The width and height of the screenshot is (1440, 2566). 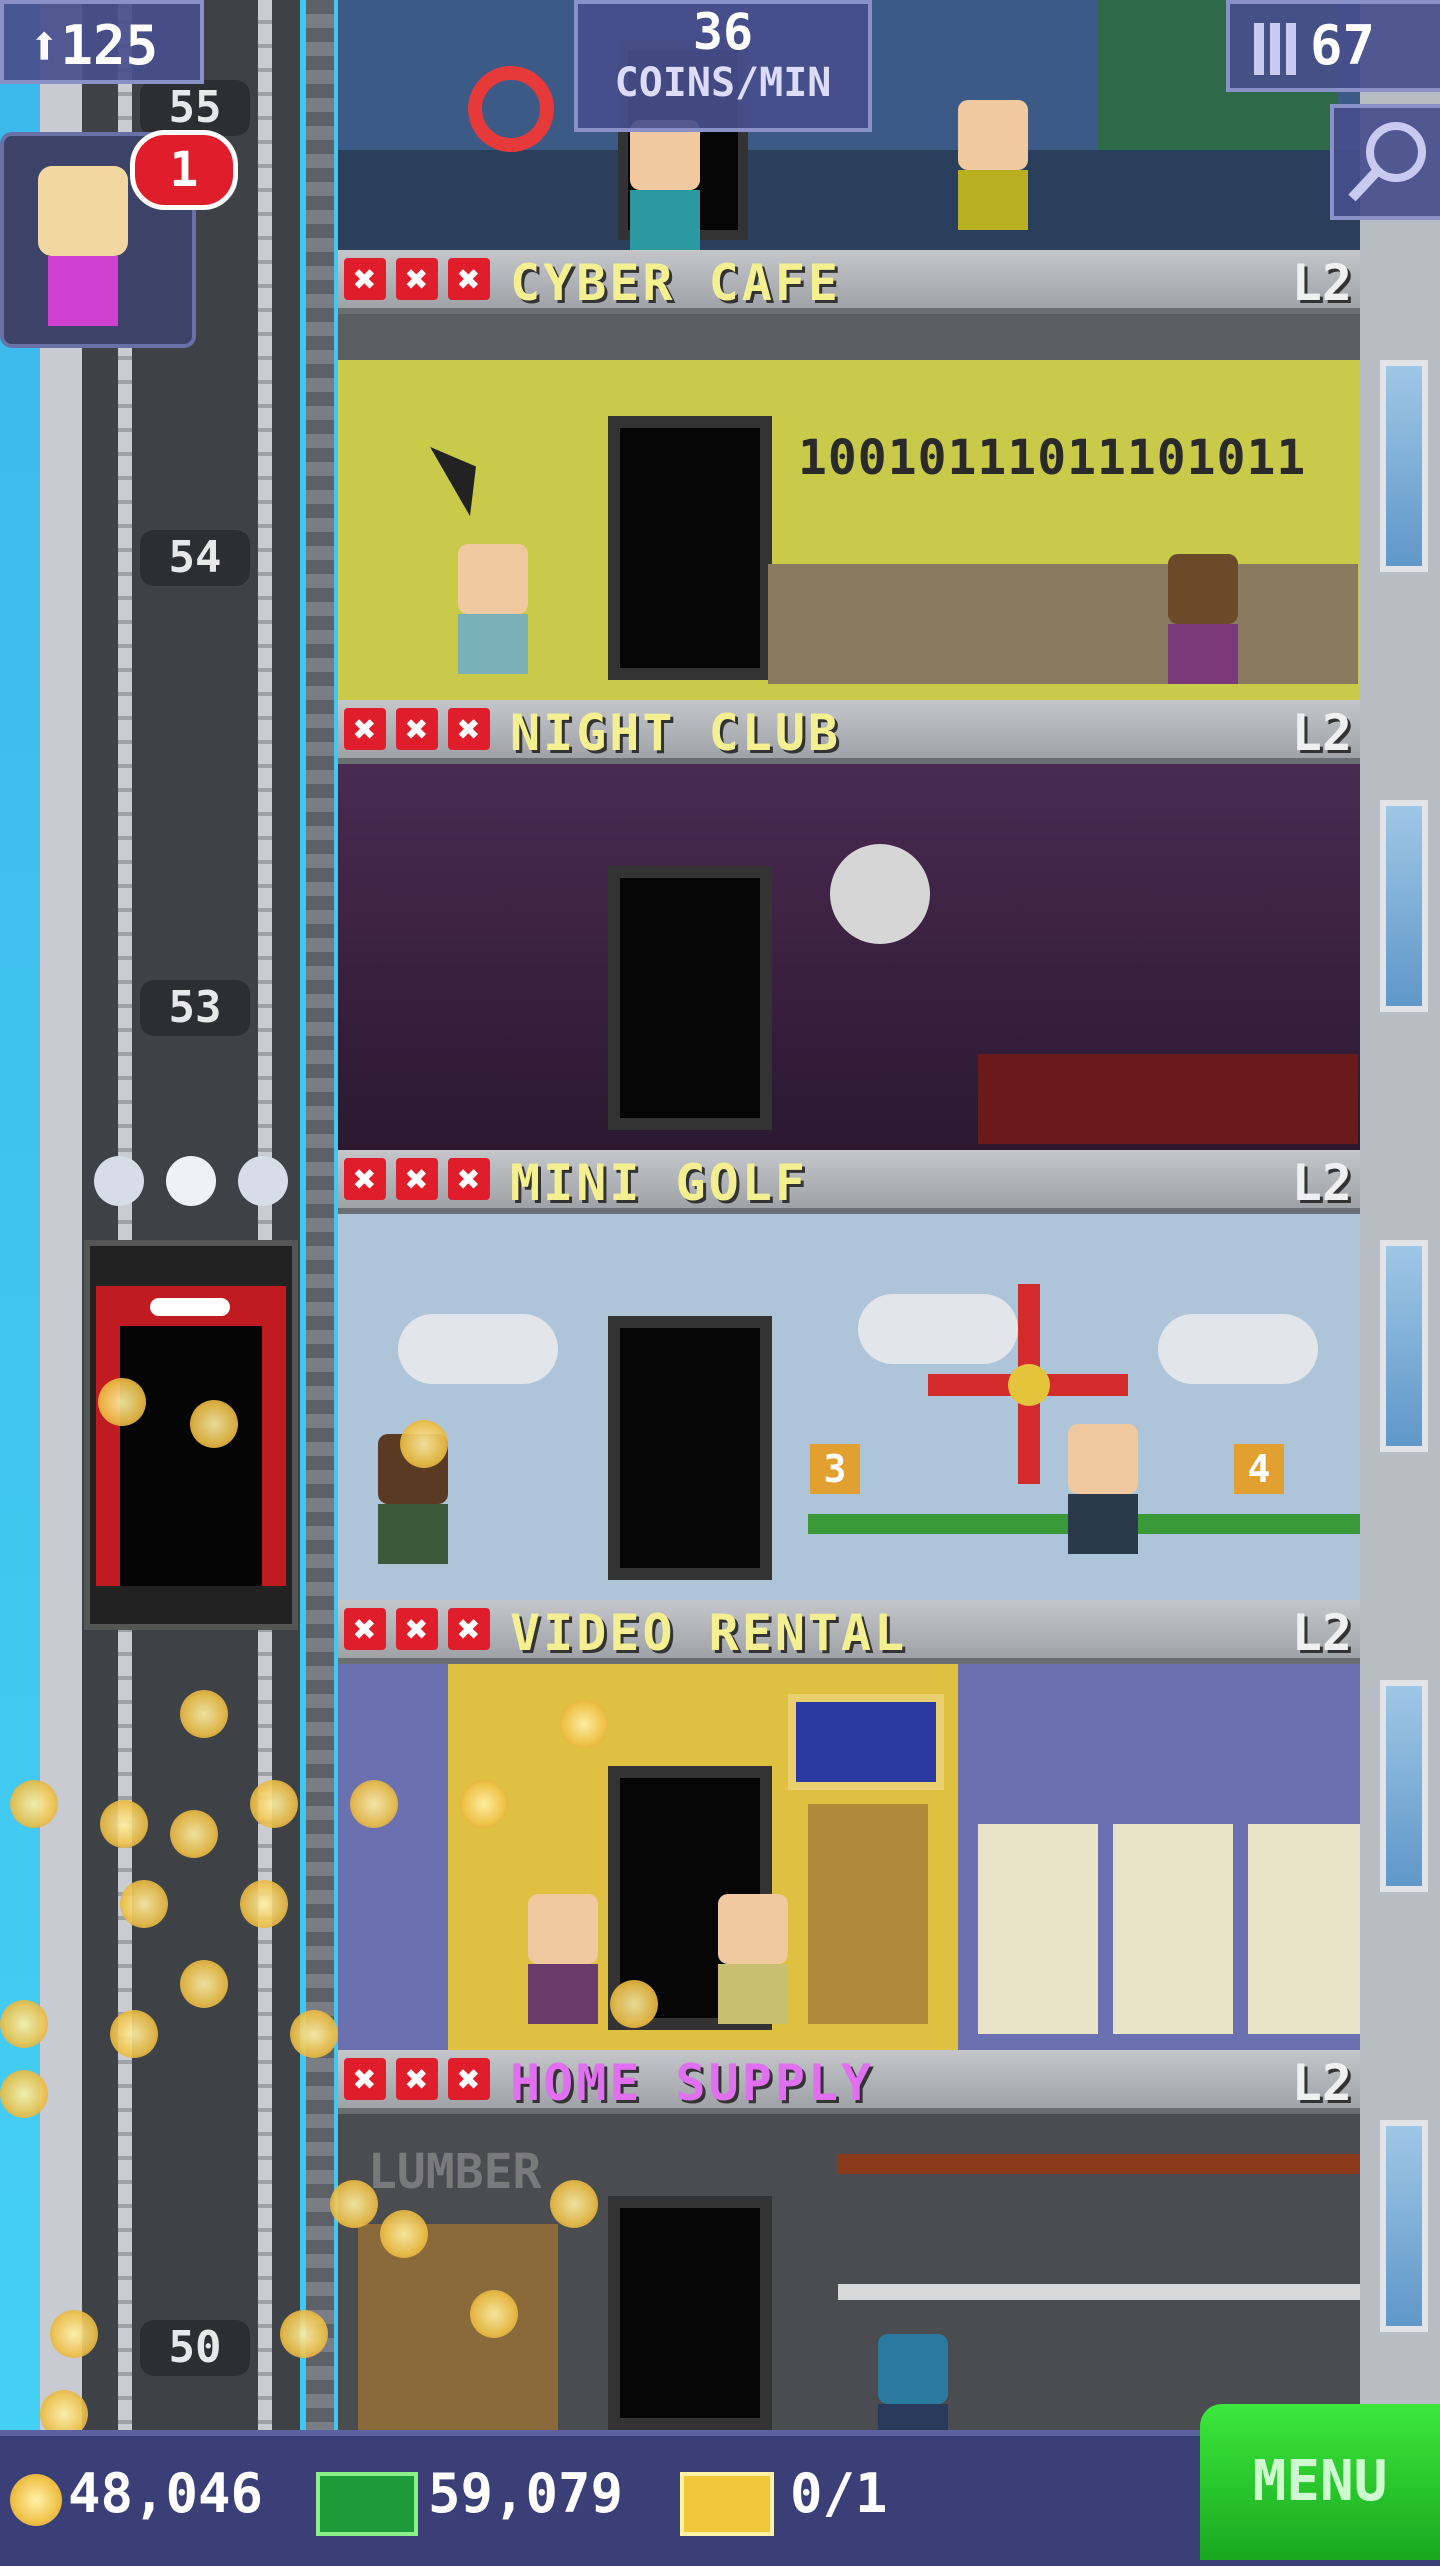 I want to click on floor-mini-golf: ✖ ✖ ✖ MINI GOLF L2 3 4, so click(x=849, y=1375).